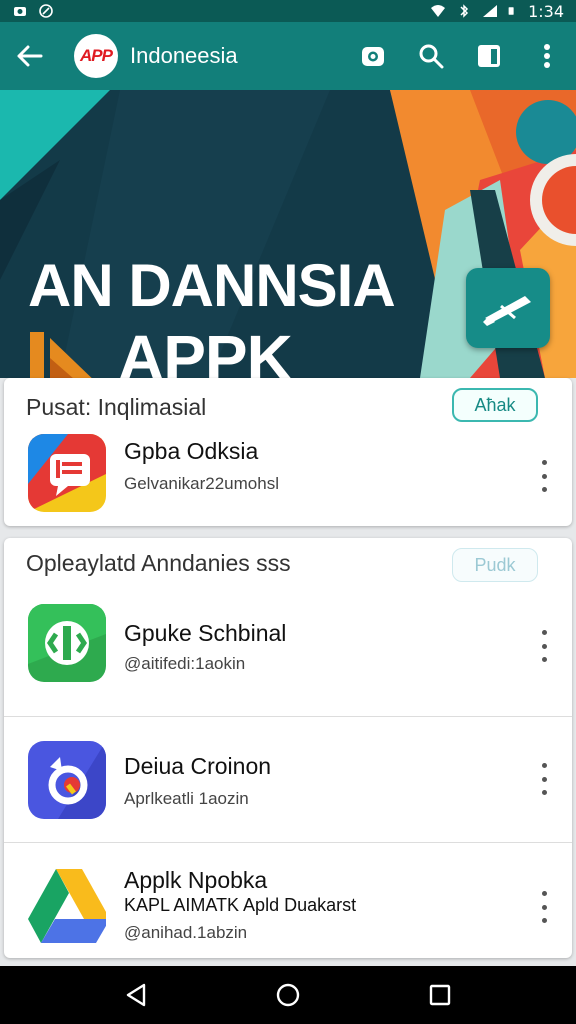 This screenshot has height=1024, width=576. I want to click on search-icon, so click(431, 56).